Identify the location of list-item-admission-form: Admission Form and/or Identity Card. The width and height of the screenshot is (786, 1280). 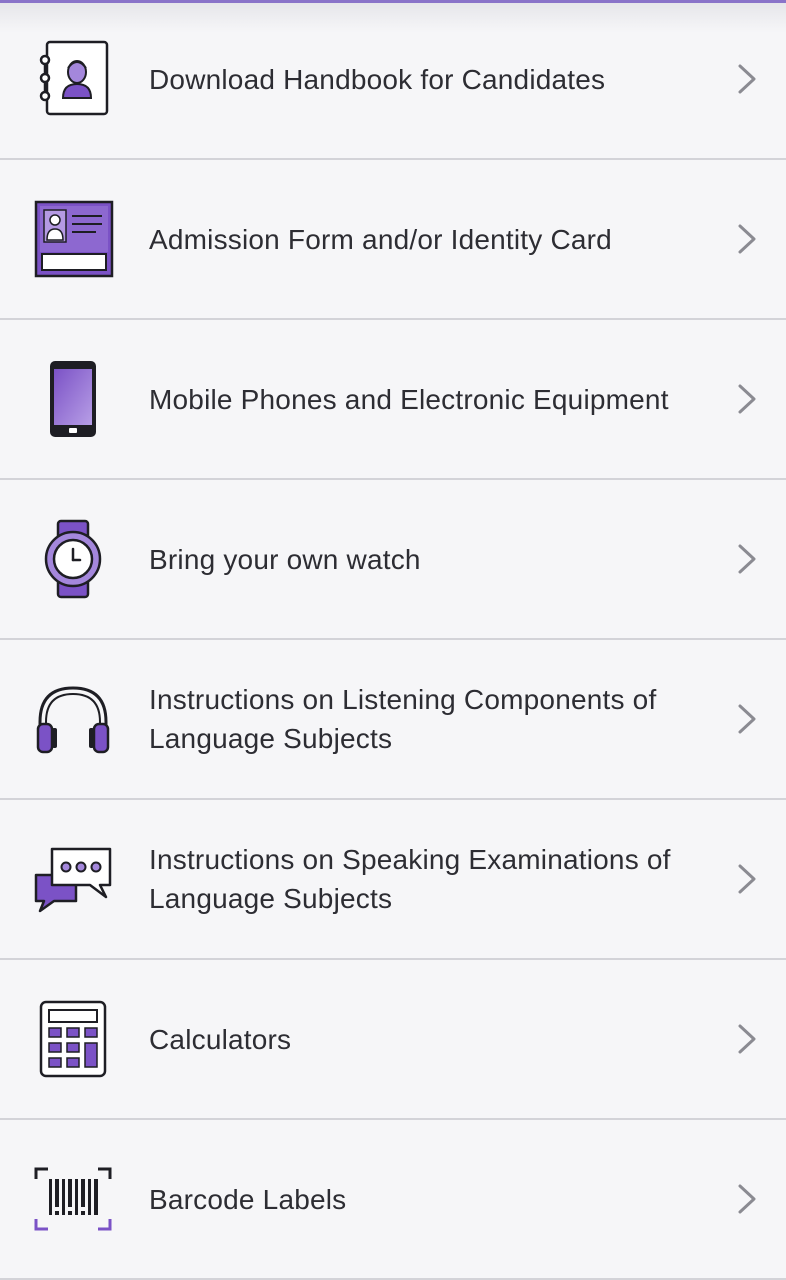
(393, 240).